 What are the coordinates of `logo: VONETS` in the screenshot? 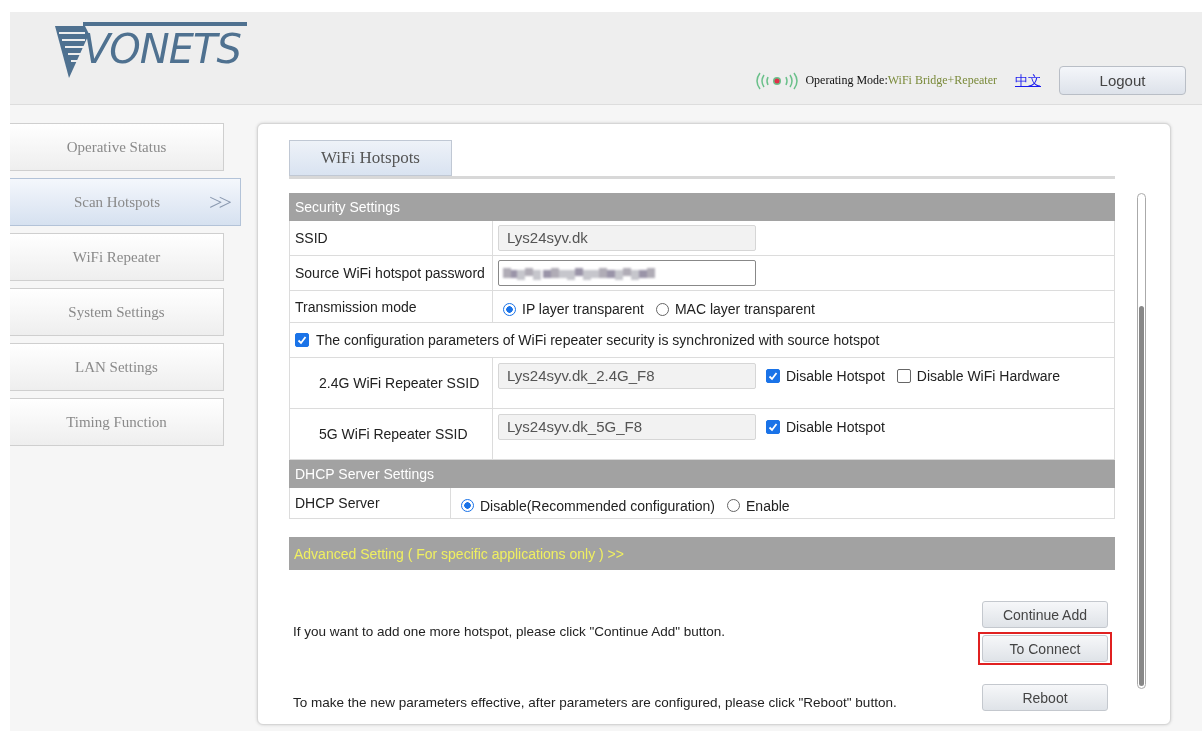 It's located at (165, 47).